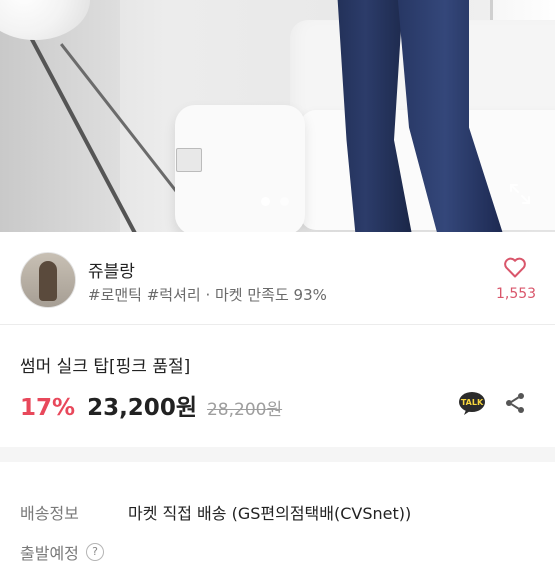 The image size is (555, 564). I want to click on image-pagination, so click(275, 201).